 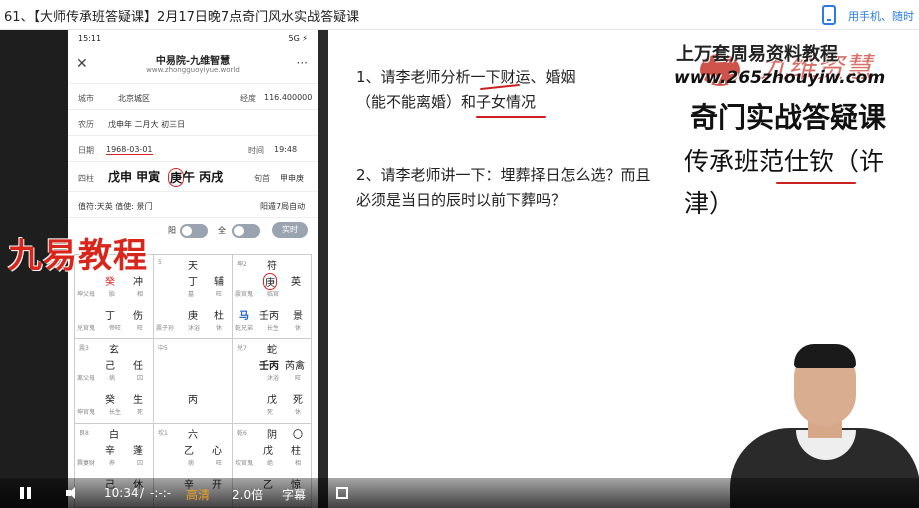 I want to click on all-toggle, so click(x=246, y=231).